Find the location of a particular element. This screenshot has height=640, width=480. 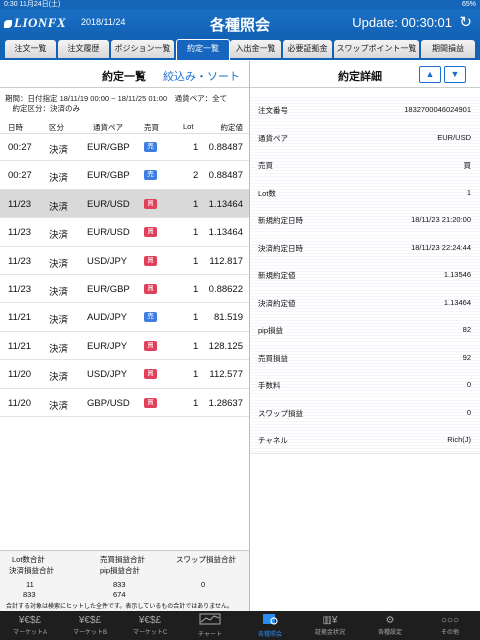

currency-icon: ¥€$£ is located at coordinates (150, 620).